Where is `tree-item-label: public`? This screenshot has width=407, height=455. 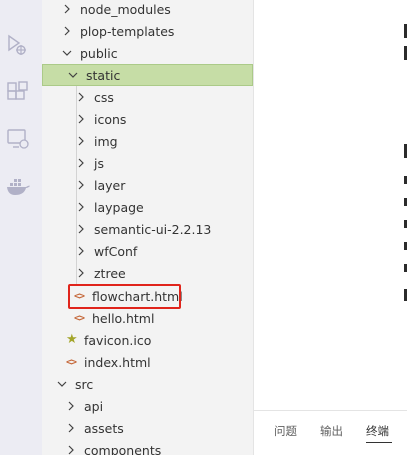
tree-item-label: public is located at coordinates (99, 53).